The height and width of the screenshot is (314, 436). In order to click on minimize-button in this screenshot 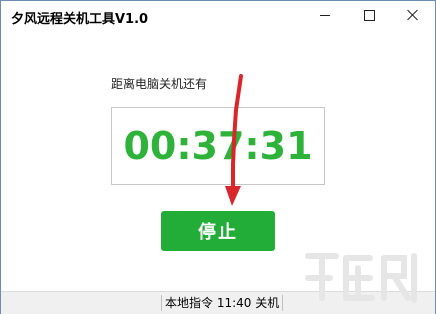, I will do `click(325, 15)`.